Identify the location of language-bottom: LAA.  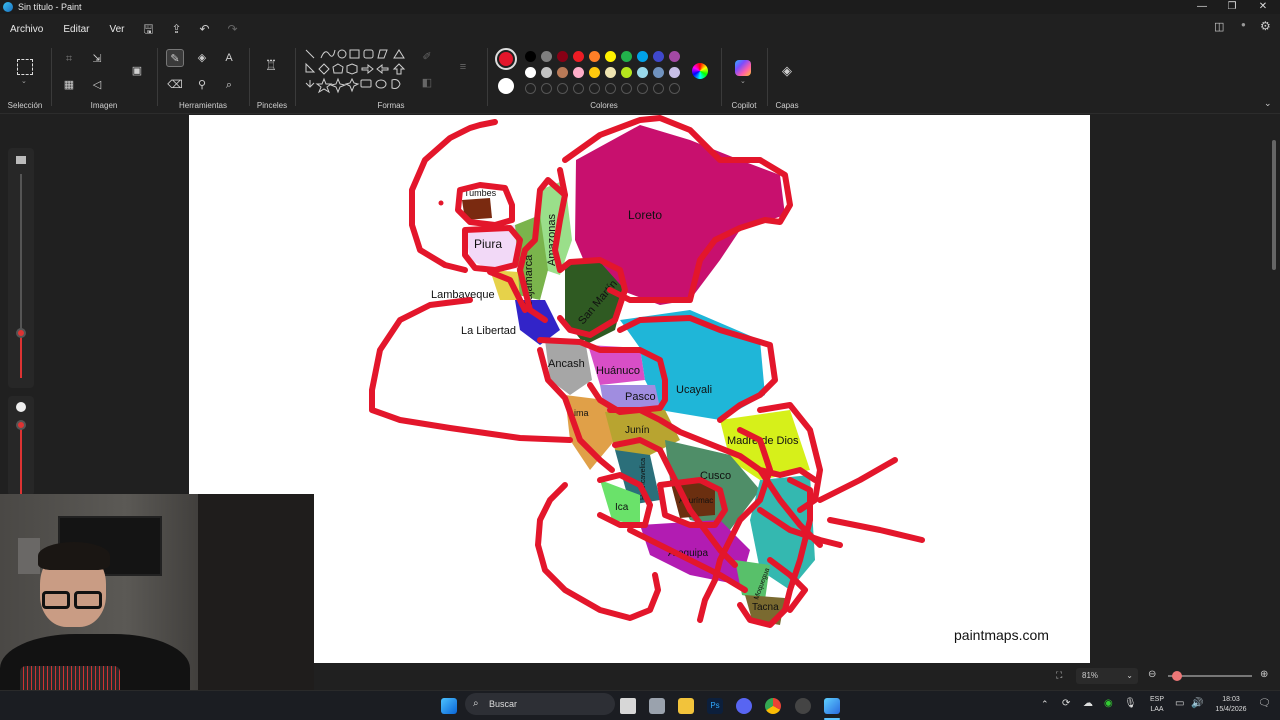
(1157, 709).